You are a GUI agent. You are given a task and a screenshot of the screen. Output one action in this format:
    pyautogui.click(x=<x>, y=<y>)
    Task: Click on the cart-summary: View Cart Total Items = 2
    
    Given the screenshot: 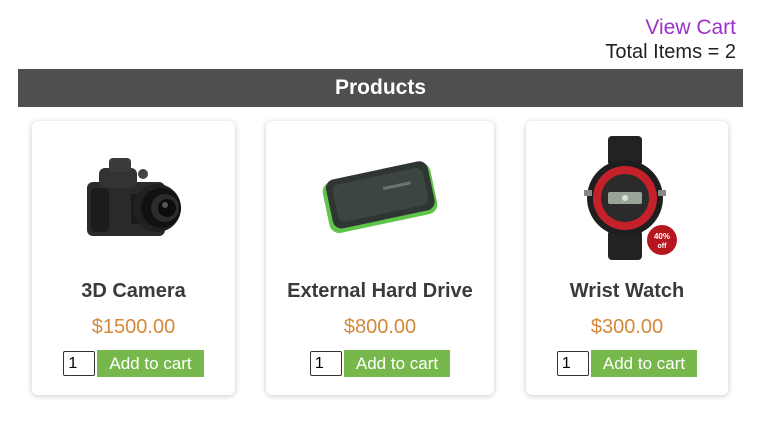 What is the action you would take?
    pyautogui.click(x=670, y=38)
    